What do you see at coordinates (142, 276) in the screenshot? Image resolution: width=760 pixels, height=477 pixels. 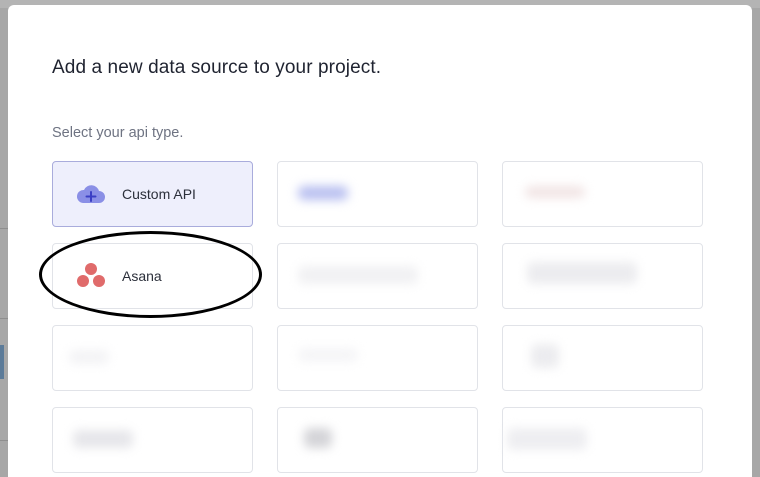 I see `card-label: Asana` at bounding box center [142, 276].